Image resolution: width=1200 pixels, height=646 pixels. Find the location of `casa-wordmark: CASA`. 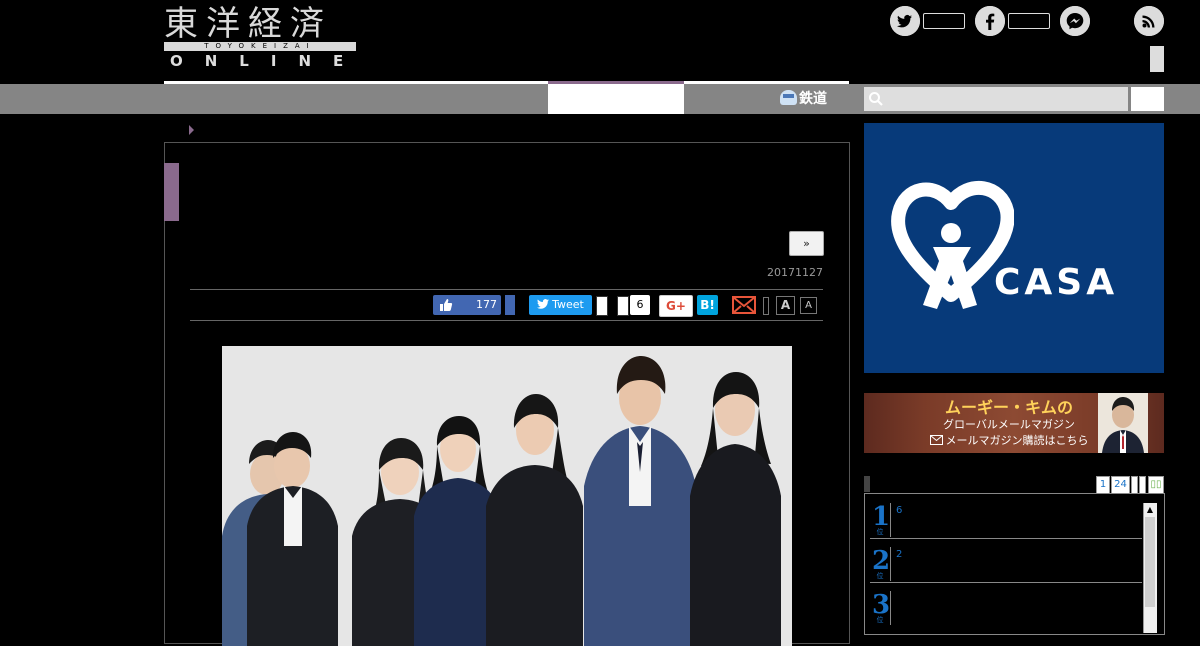

casa-wordmark: CASA is located at coordinates (1056, 282).